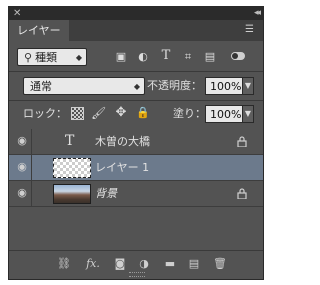 The height and width of the screenshot is (285, 320). Describe the element at coordinates (194, 264) in the screenshot. I see `new-layer-icon: ▤` at that location.